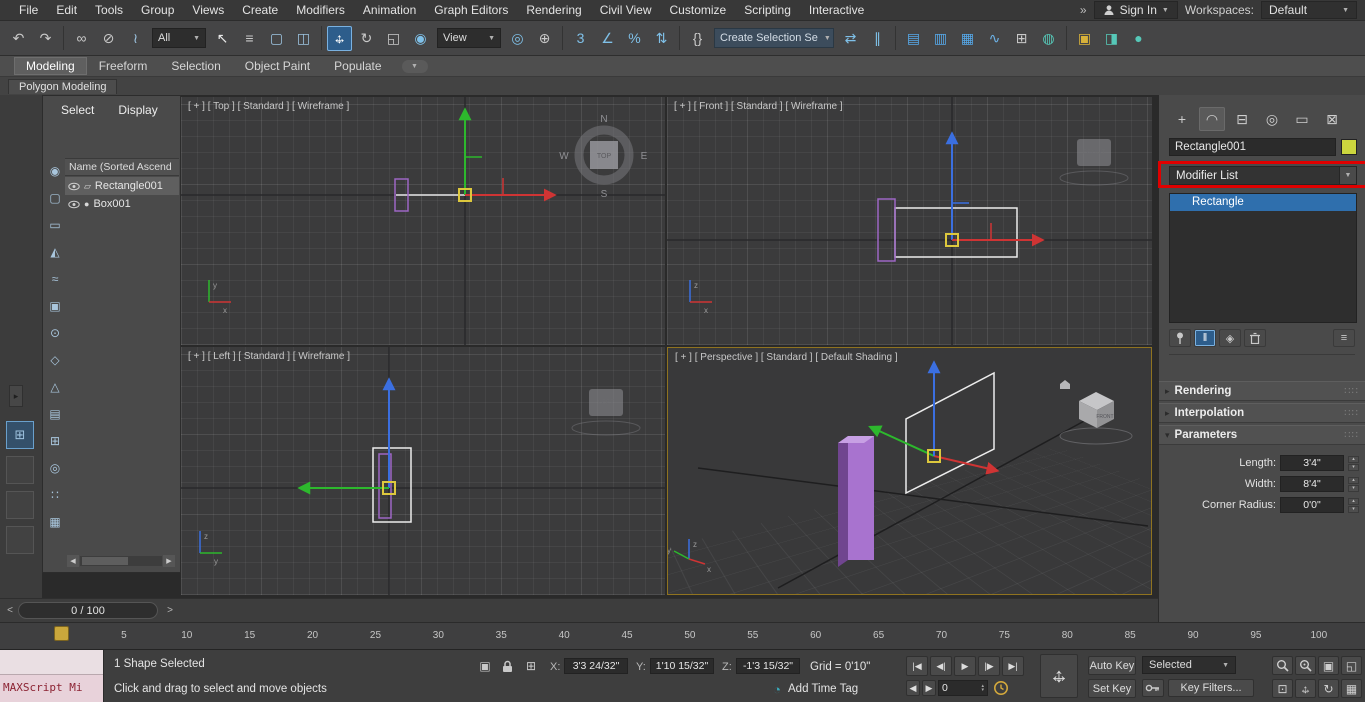  What do you see at coordinates (1135, 10) in the screenshot?
I see `sign-in-button: Sign In ▼` at bounding box center [1135, 10].